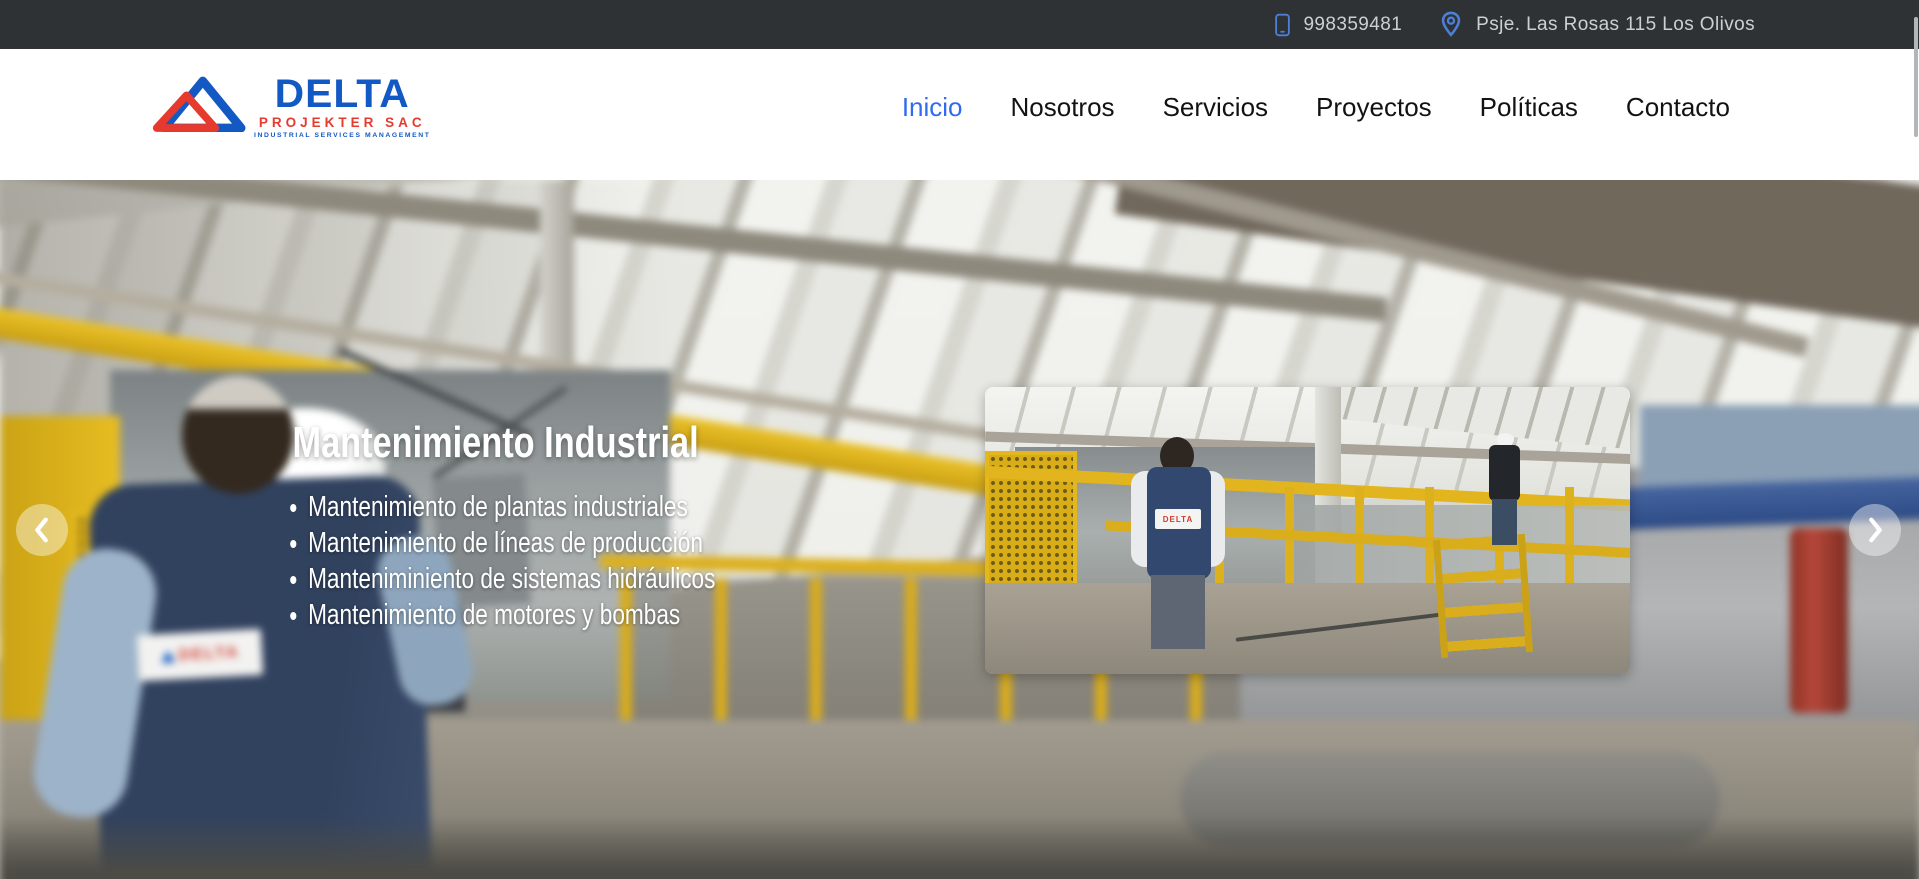 The height and width of the screenshot is (879, 1919). What do you see at coordinates (342, 135) in the screenshot?
I see `logo-tagline: INDUSTRIAL SERVICES MANAGEMENT` at bounding box center [342, 135].